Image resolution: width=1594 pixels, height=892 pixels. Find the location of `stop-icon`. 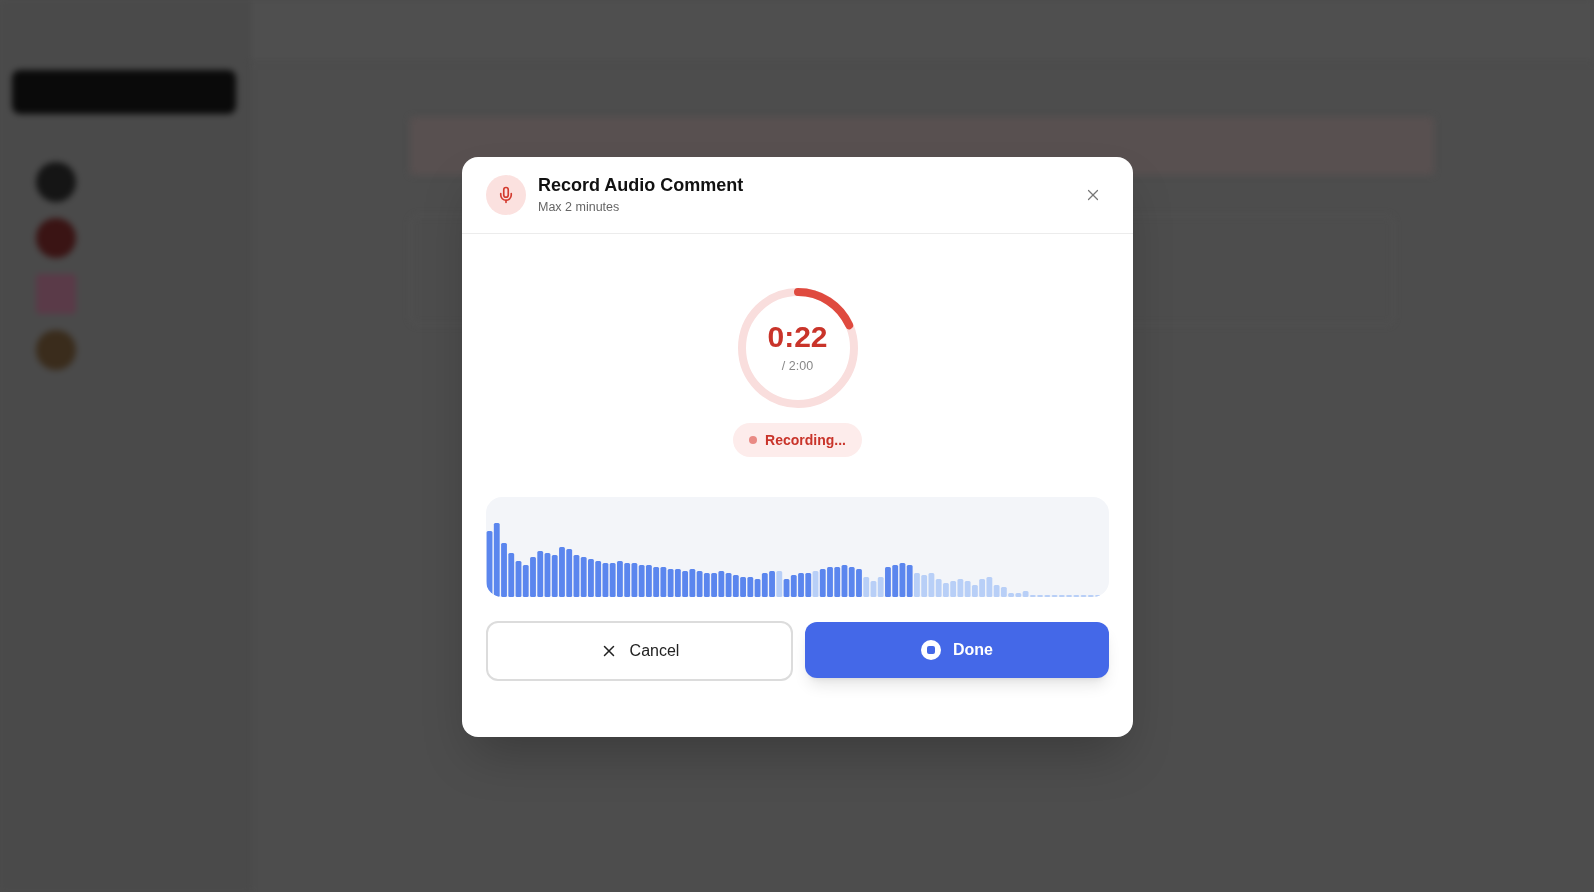

stop-icon is located at coordinates (931, 650).